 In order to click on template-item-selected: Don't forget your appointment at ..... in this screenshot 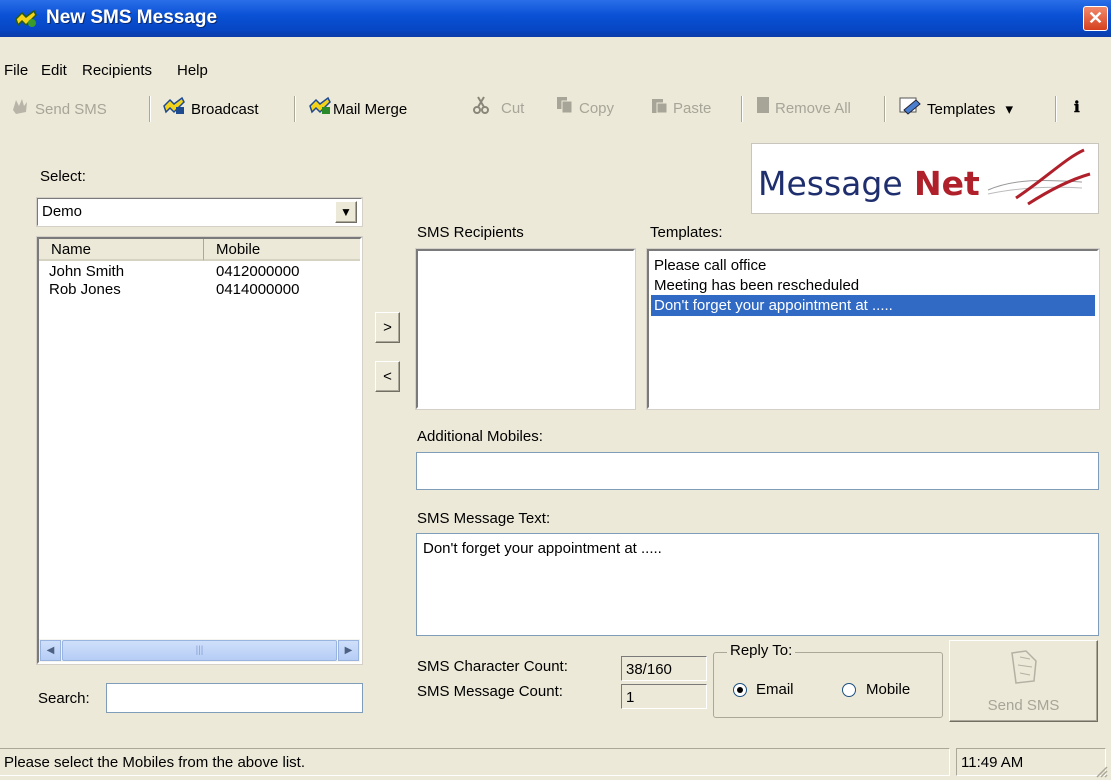, I will do `click(873, 305)`.